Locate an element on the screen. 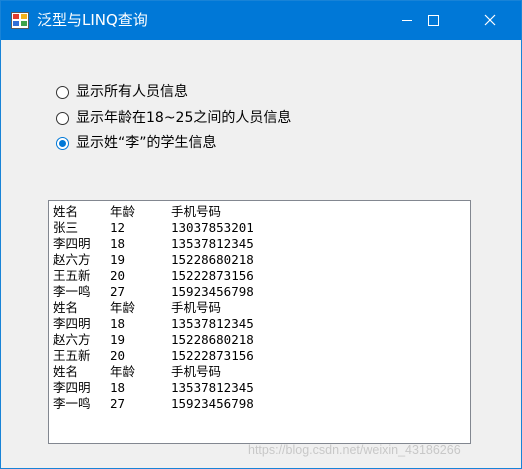  maximize-button is located at coordinates (433, 20).